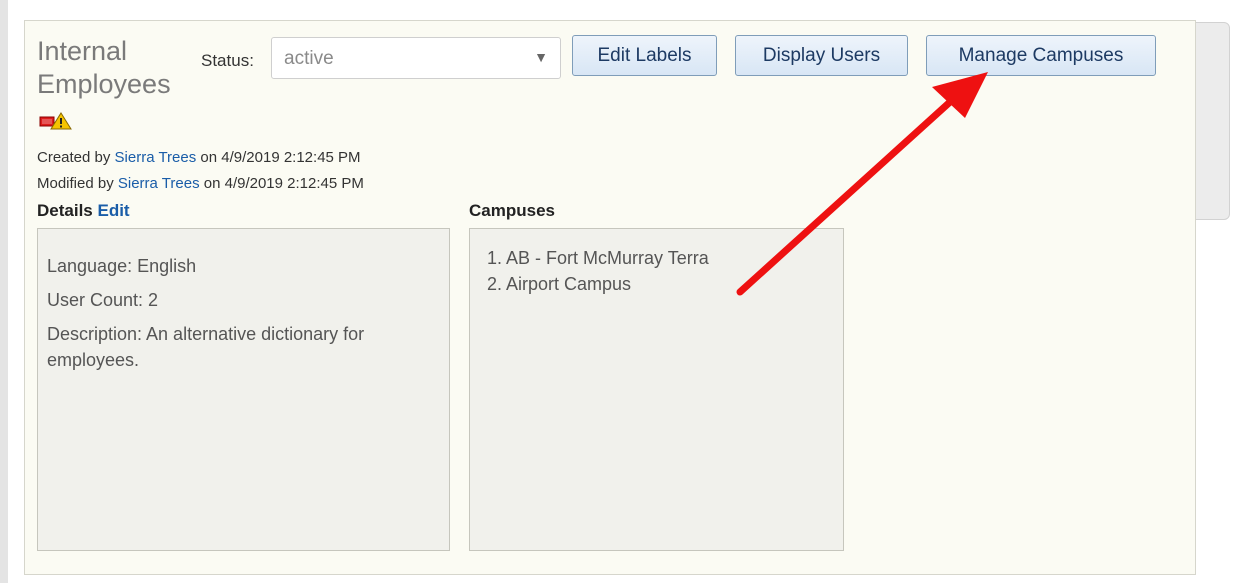 The height and width of the screenshot is (583, 1234). Describe the element at coordinates (281, 183) in the screenshot. I see `modified-timestamp: on 4/9/2019 2:12:45 PM` at that location.